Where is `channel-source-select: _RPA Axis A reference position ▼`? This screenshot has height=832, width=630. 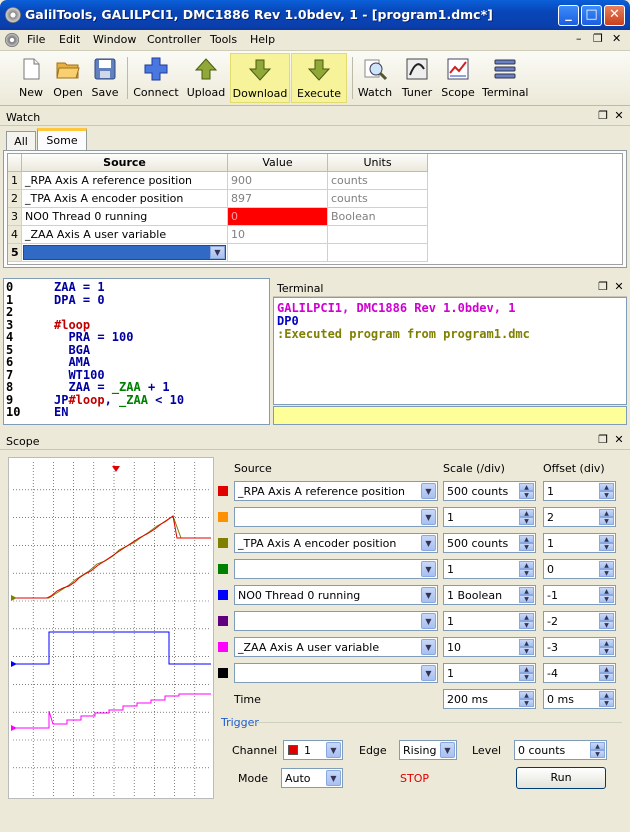 channel-source-select: _RPA Axis A reference position ▼ is located at coordinates (336, 491).